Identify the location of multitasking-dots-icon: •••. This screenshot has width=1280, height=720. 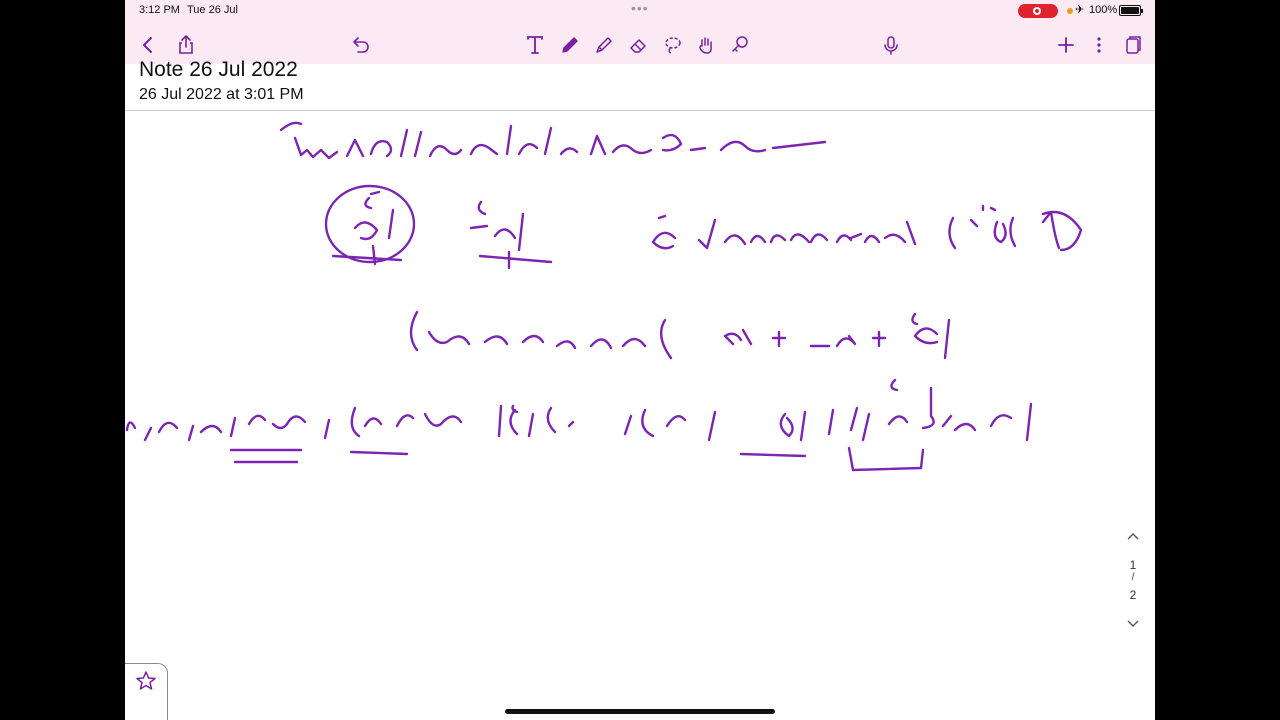
(640, 8).